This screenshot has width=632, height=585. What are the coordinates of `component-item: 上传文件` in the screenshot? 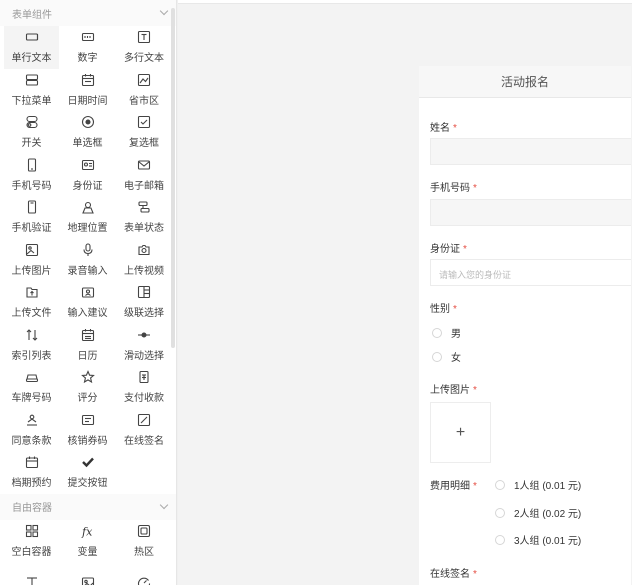 It's located at (31, 302).